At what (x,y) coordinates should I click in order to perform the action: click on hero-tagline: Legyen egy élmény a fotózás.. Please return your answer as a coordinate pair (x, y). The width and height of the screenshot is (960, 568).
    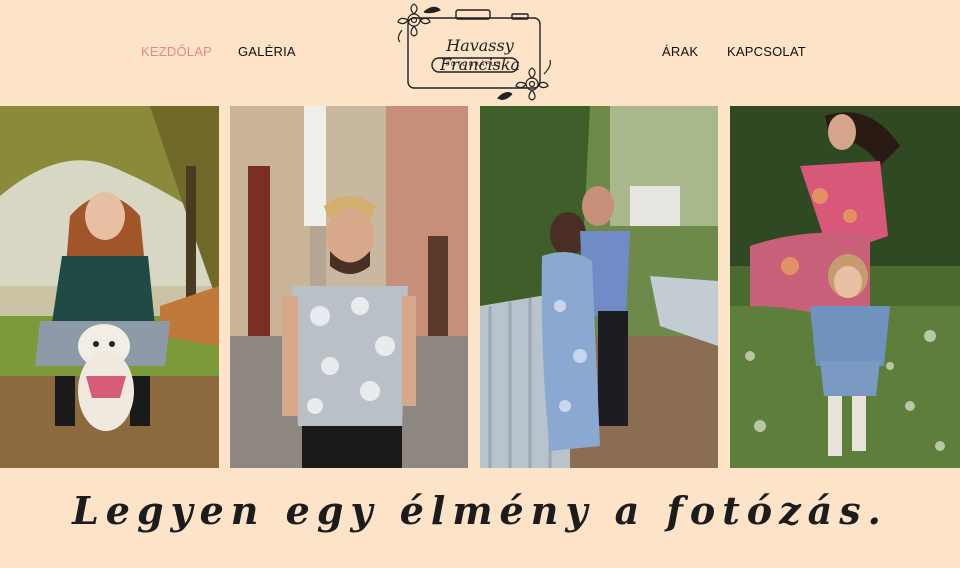
    Looking at the image, I should click on (480, 510).